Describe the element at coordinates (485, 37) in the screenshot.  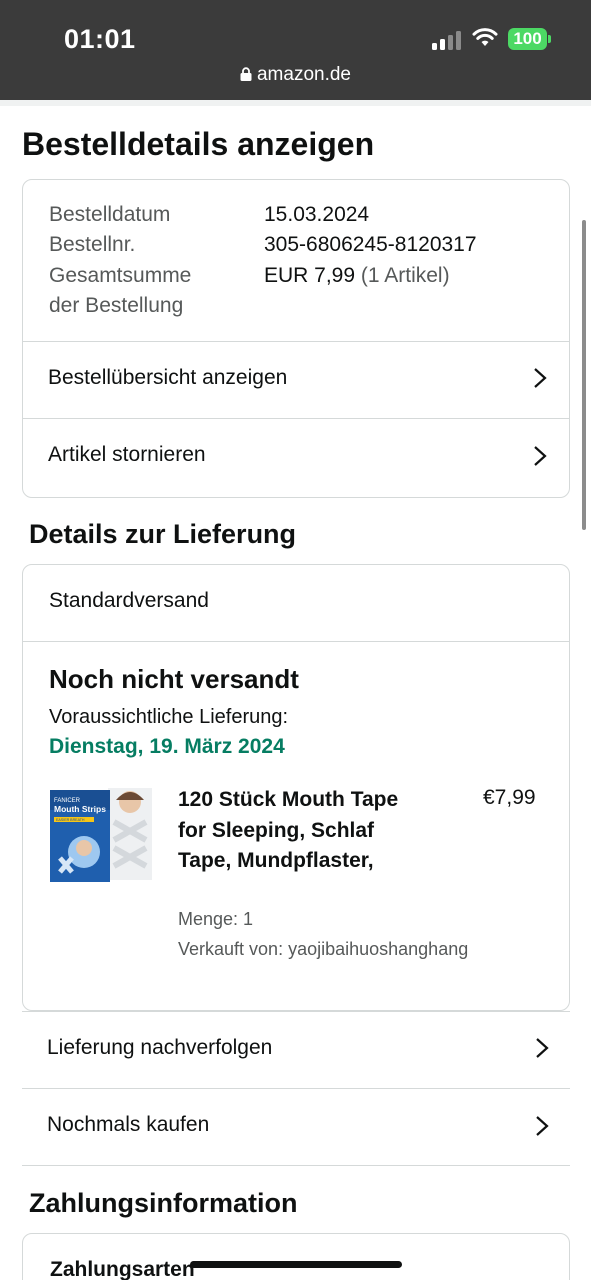
I see `wifi-icon` at that location.